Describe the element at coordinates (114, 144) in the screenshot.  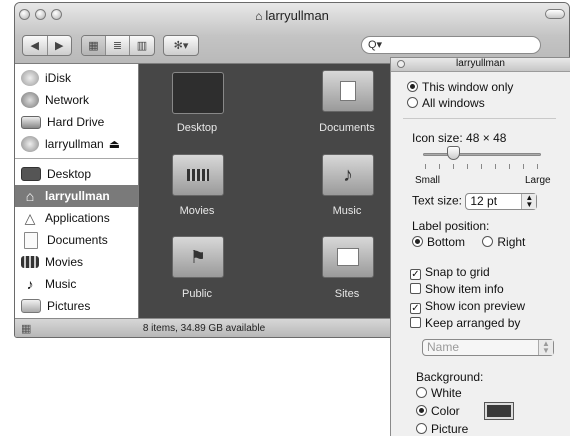
I see `eject-icon: ⏏` at that location.